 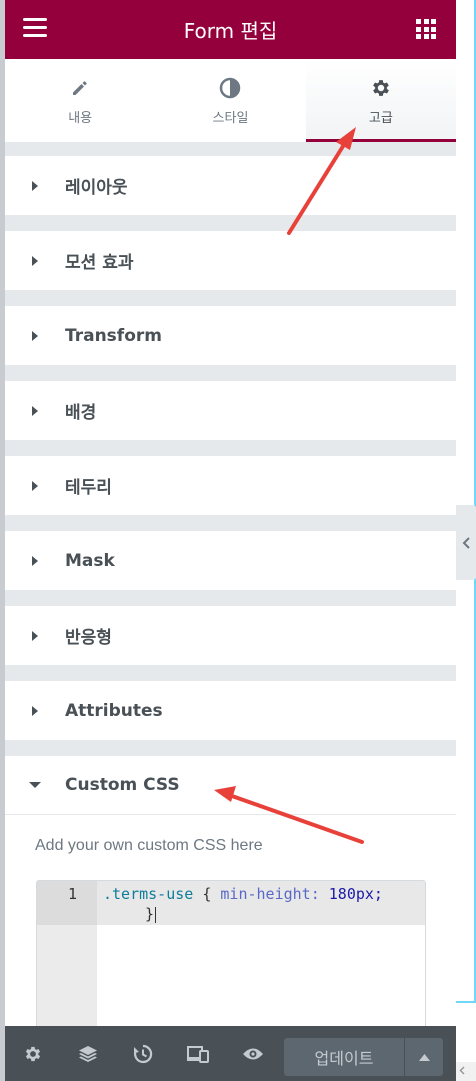 What do you see at coordinates (230, 635) in the screenshot?
I see `section-responsive: 반응형` at bounding box center [230, 635].